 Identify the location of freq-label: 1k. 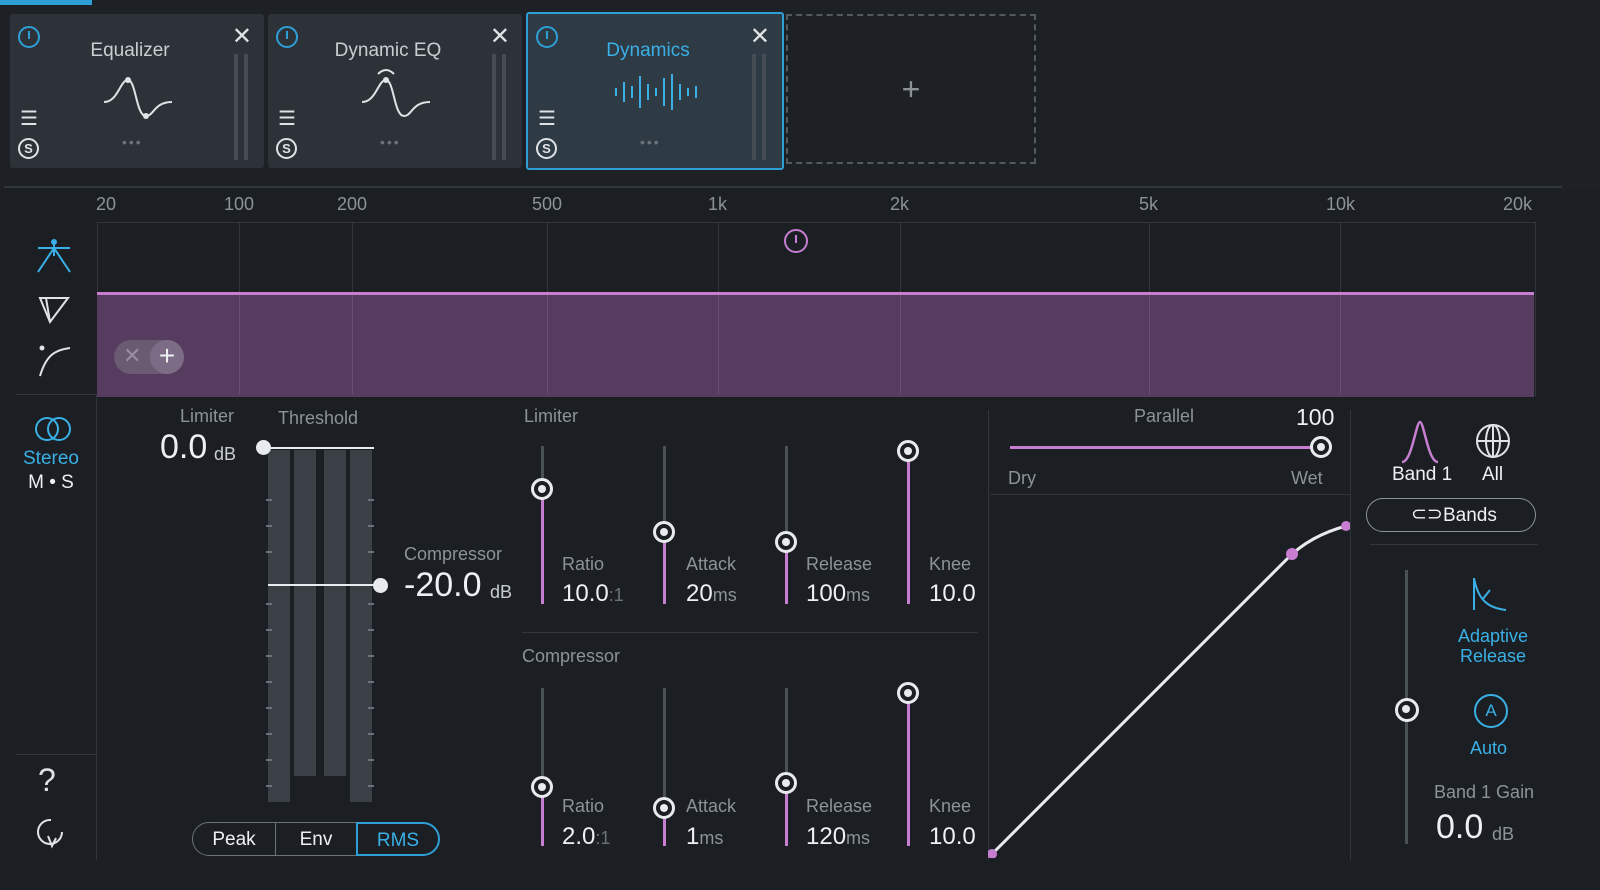
(718, 204).